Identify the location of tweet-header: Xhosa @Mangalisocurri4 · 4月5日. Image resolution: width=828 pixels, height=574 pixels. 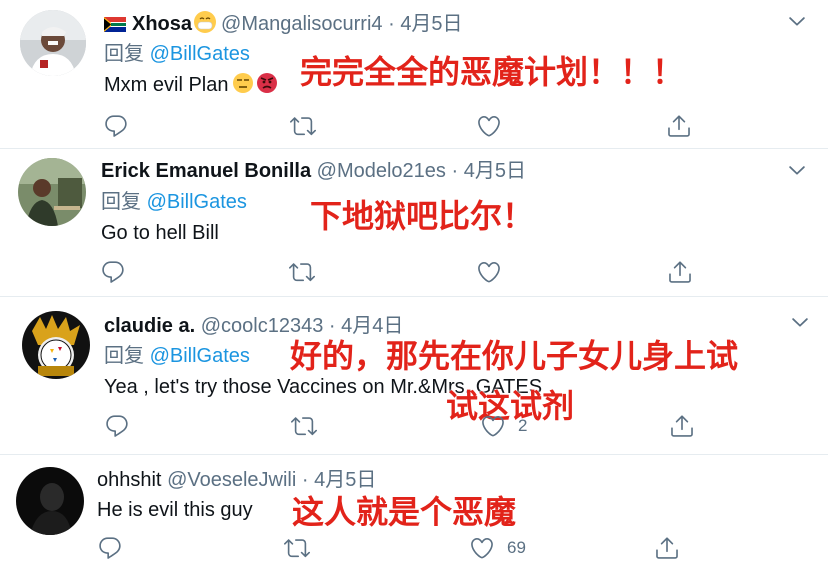
(283, 23).